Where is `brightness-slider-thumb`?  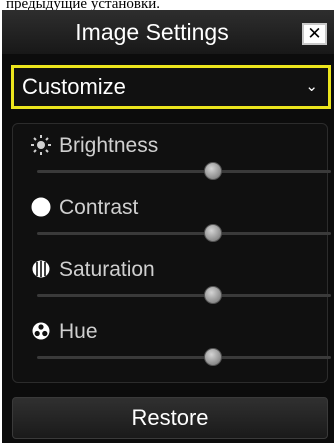
brightness-slider-thumb is located at coordinates (213, 171).